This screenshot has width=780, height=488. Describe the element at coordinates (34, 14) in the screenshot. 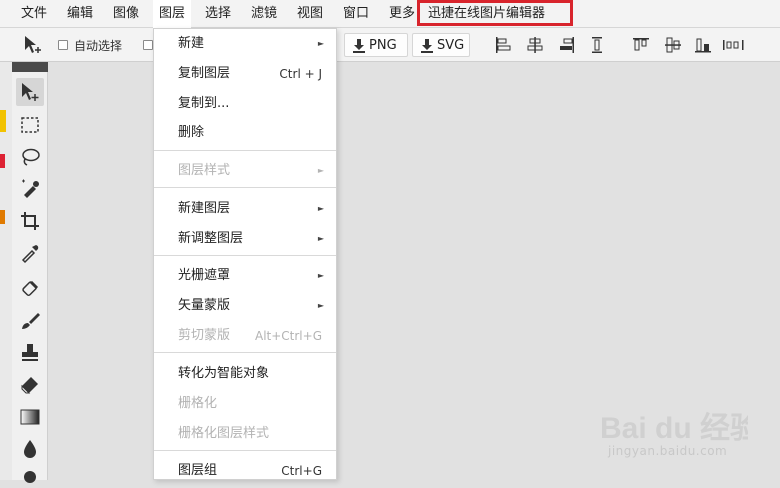

I see `menu-file: 文件` at that location.